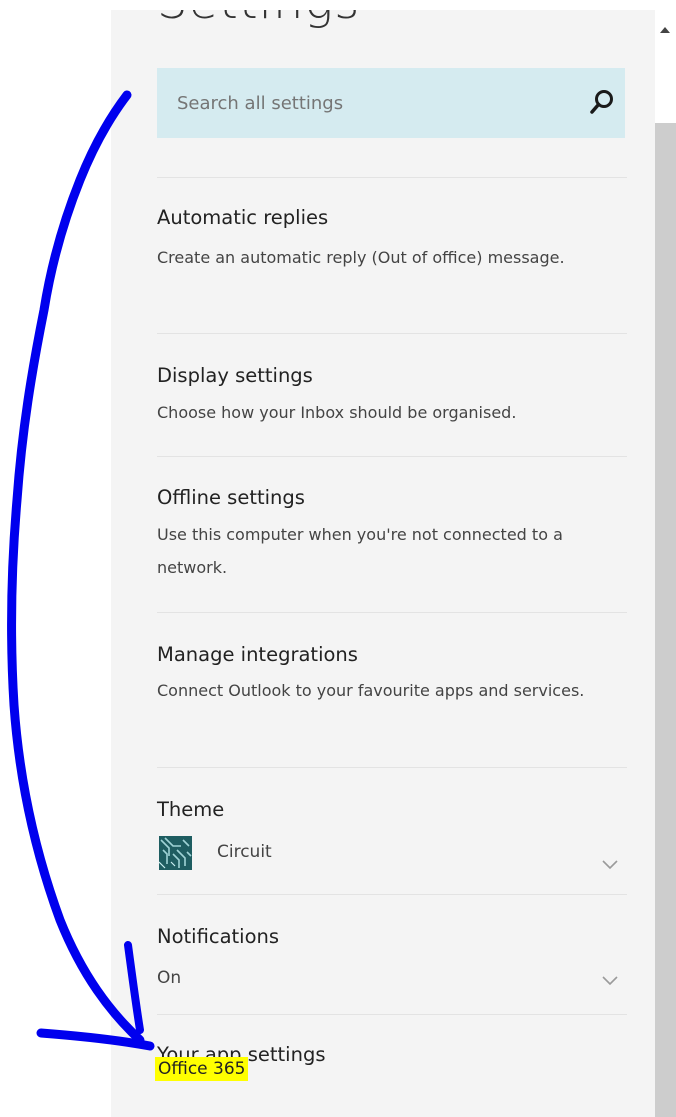 The image size is (676, 1117). Describe the element at coordinates (235, 375) in the screenshot. I see `item-title: Display settings` at that location.